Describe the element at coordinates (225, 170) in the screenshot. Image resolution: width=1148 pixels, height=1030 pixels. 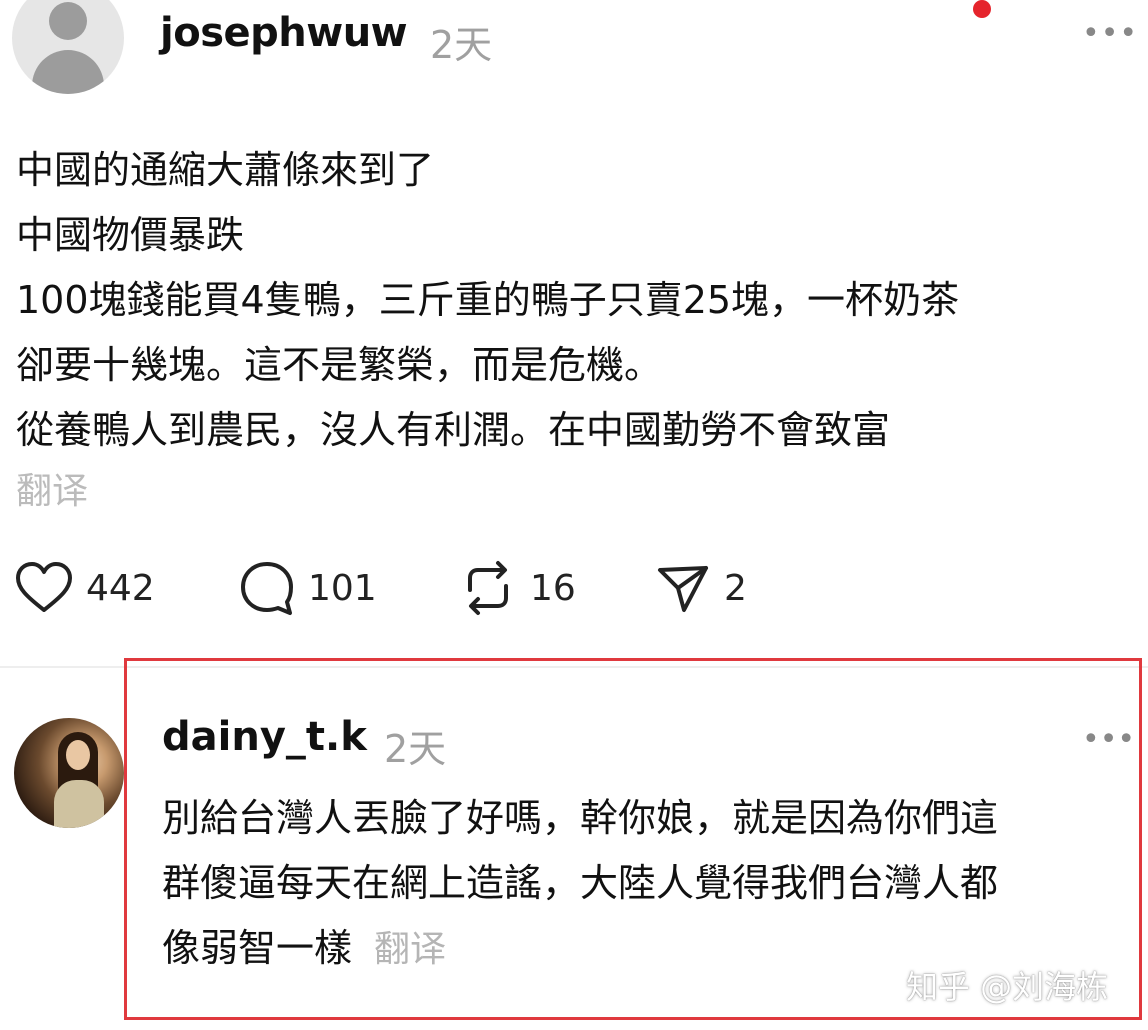
I see `post-line: 中國的通縮大蕭條來到了` at that location.